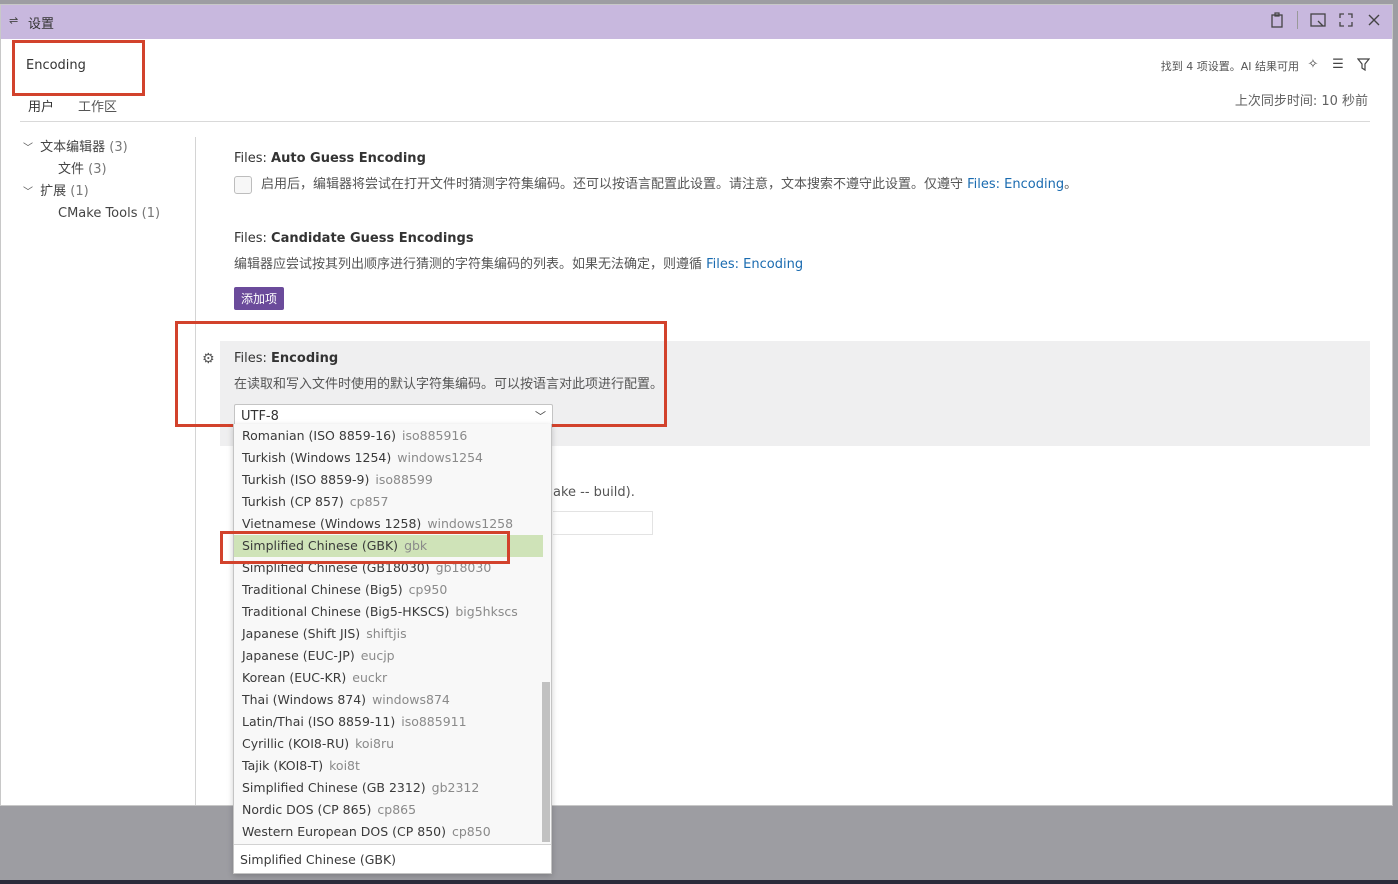 The width and height of the screenshot is (1398, 884). I want to click on search-result-status: 找到 4 项设置。AI 结果可用, so click(1229, 66).